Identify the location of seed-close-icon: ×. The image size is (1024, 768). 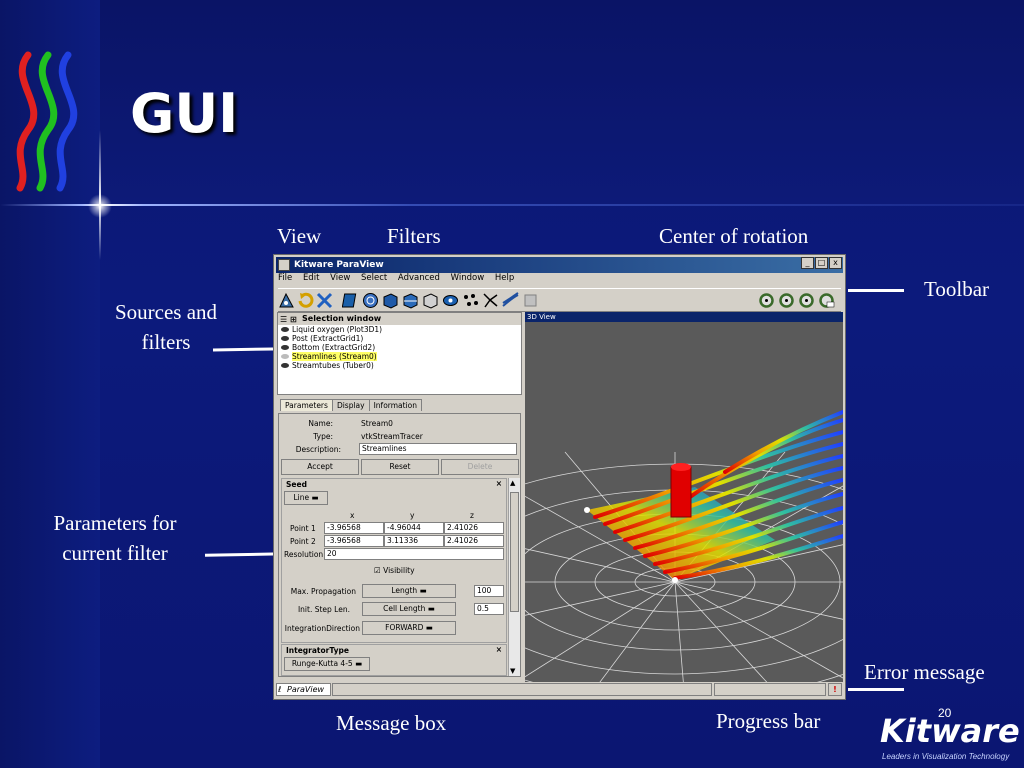
(499, 483).